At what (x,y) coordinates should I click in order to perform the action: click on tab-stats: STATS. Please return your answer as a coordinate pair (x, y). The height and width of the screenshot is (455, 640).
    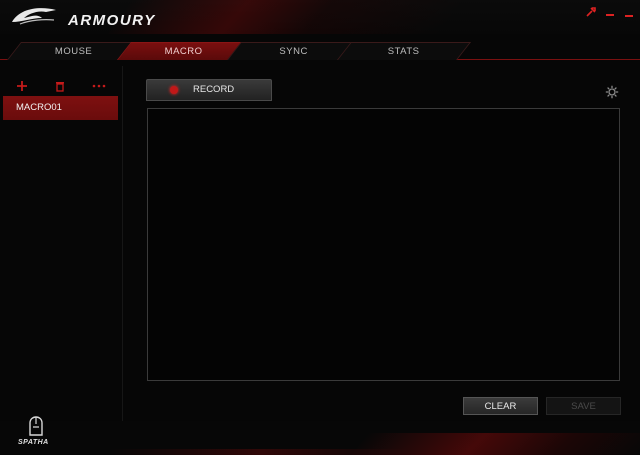
    Looking at the image, I should click on (404, 51).